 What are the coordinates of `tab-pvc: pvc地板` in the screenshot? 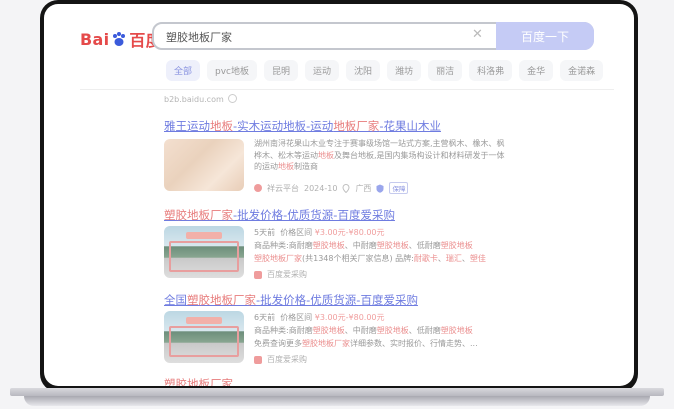 It's located at (232, 70).